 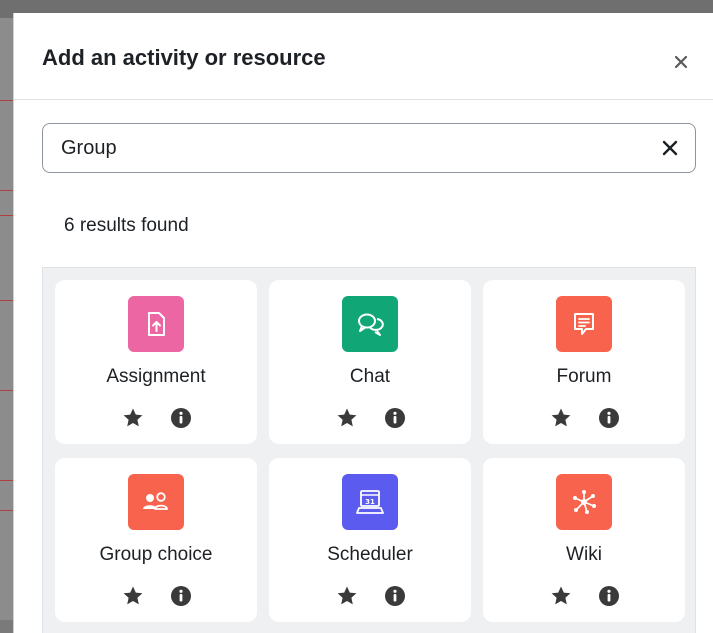 What do you see at coordinates (370, 554) in the screenshot?
I see `activity-label: Scheduler` at bounding box center [370, 554].